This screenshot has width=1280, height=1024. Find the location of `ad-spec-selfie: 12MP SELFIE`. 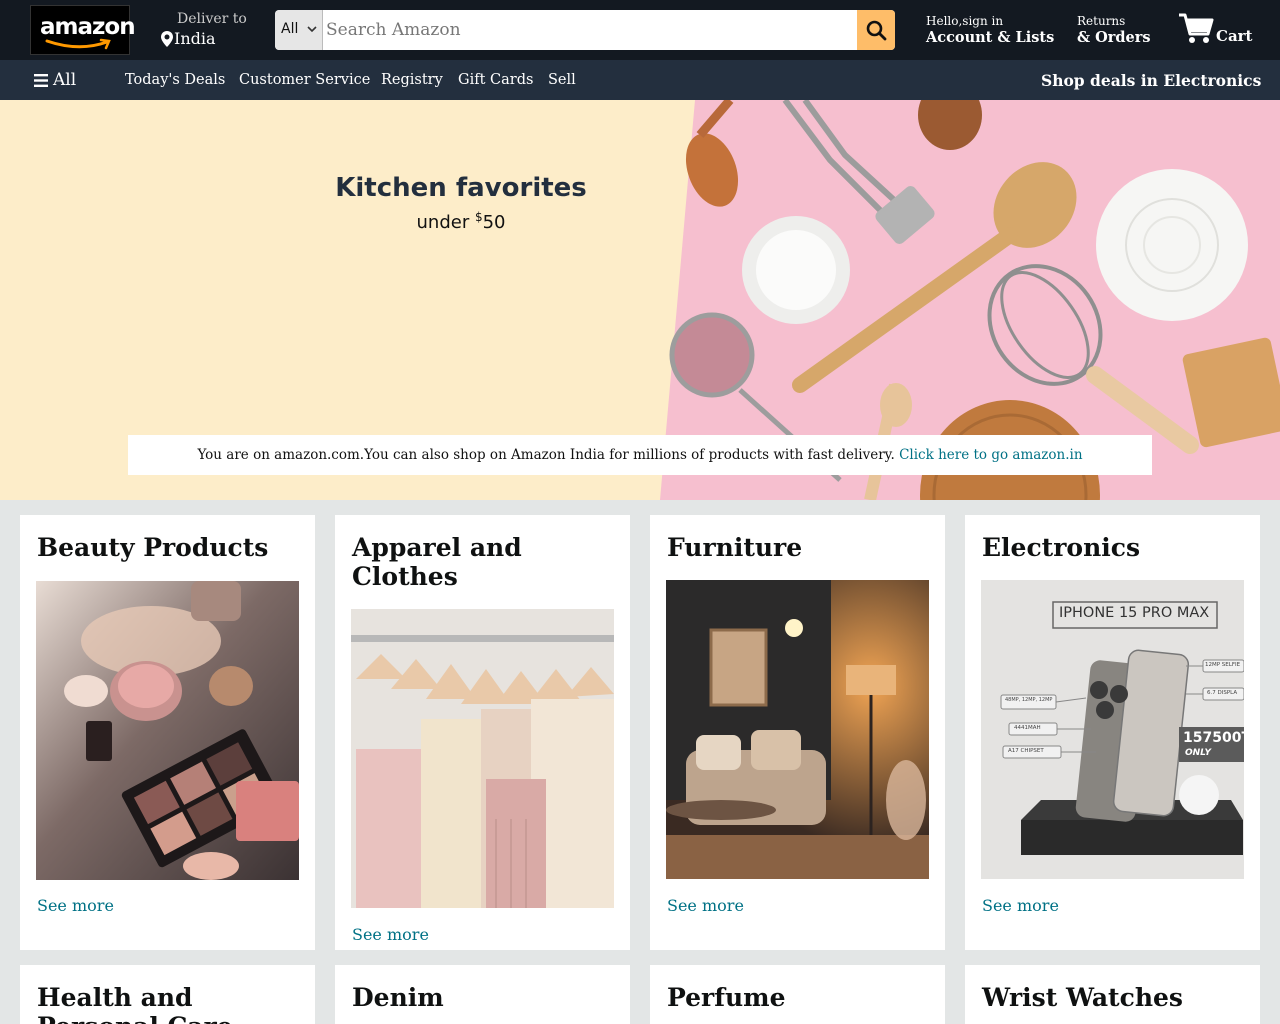

ad-spec-selfie: 12MP SELFIE is located at coordinates (1223, 665).